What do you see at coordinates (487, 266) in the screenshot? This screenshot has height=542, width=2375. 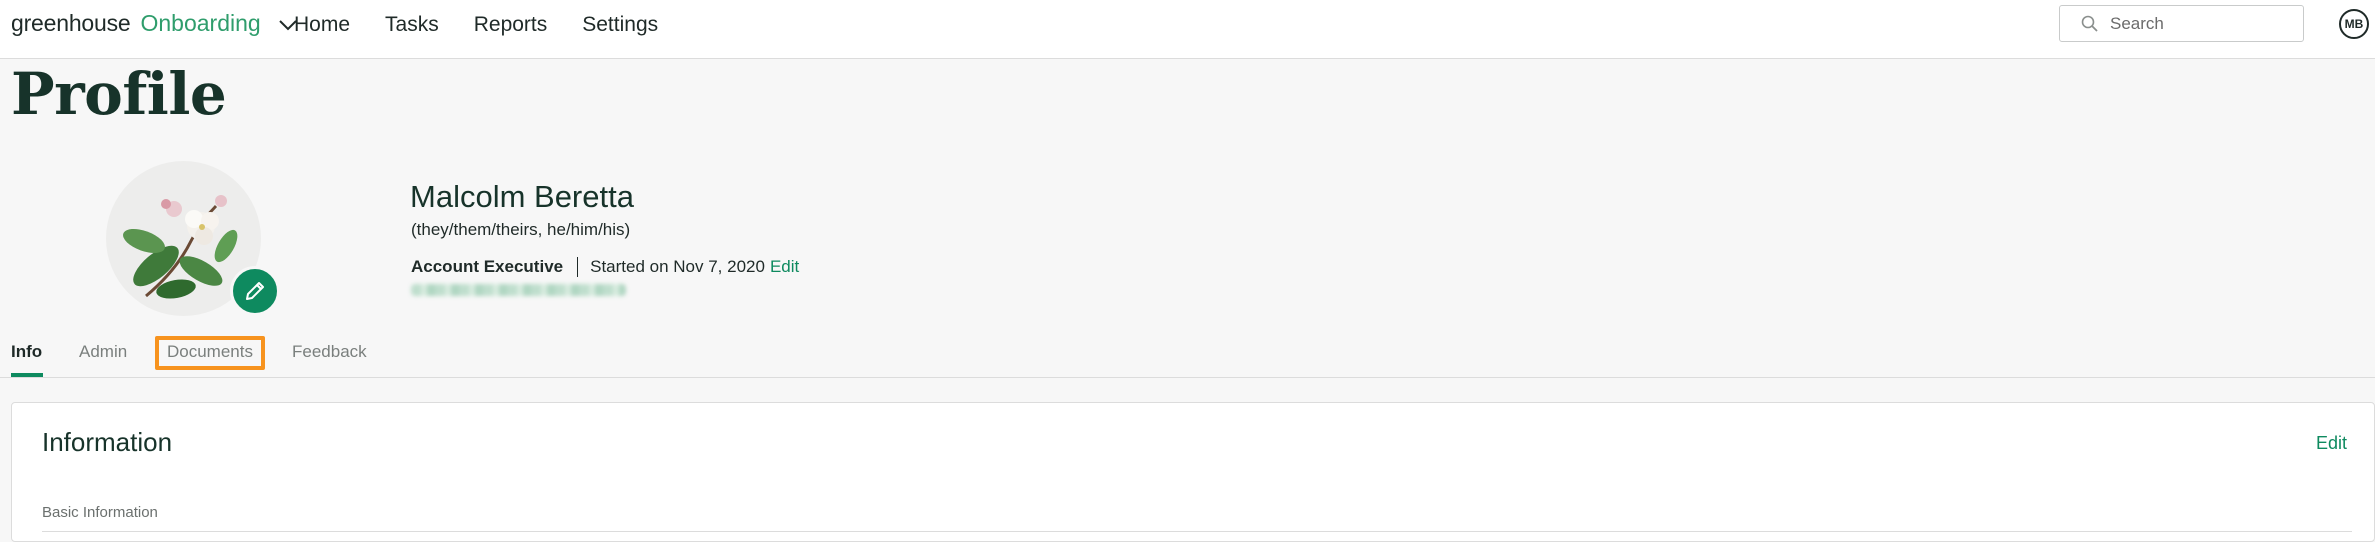 I see `job-title: Account Executive` at bounding box center [487, 266].